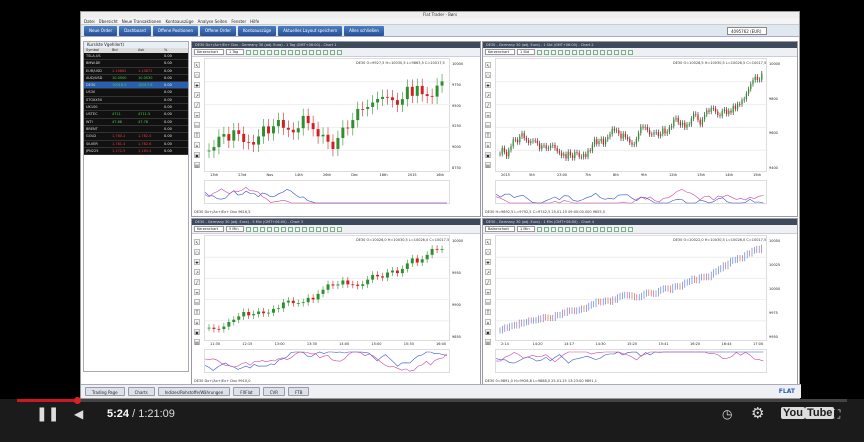  I want to click on watch-later-icon: ◷, so click(727, 414).